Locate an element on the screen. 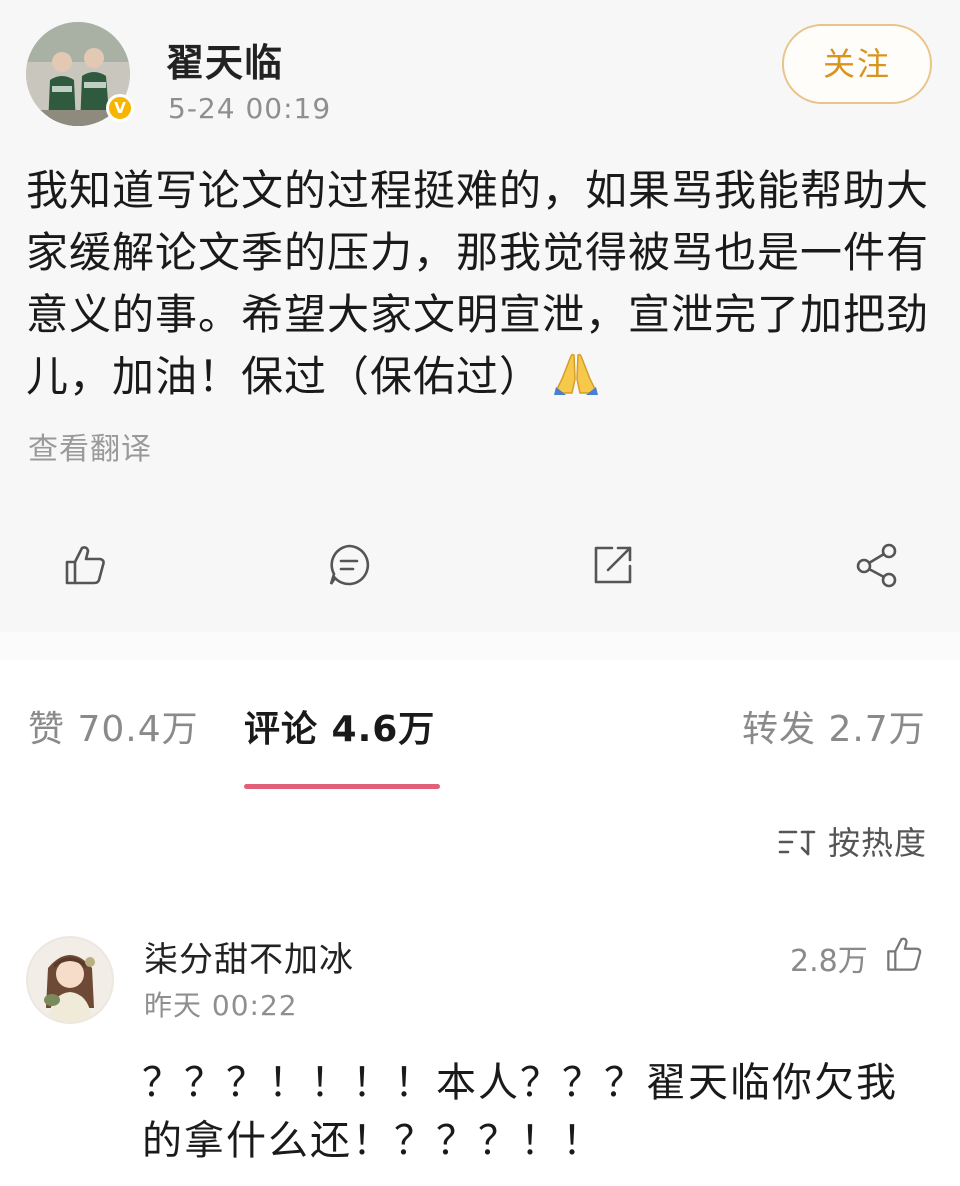  translate-link: 查看翻译 is located at coordinates (90, 446).